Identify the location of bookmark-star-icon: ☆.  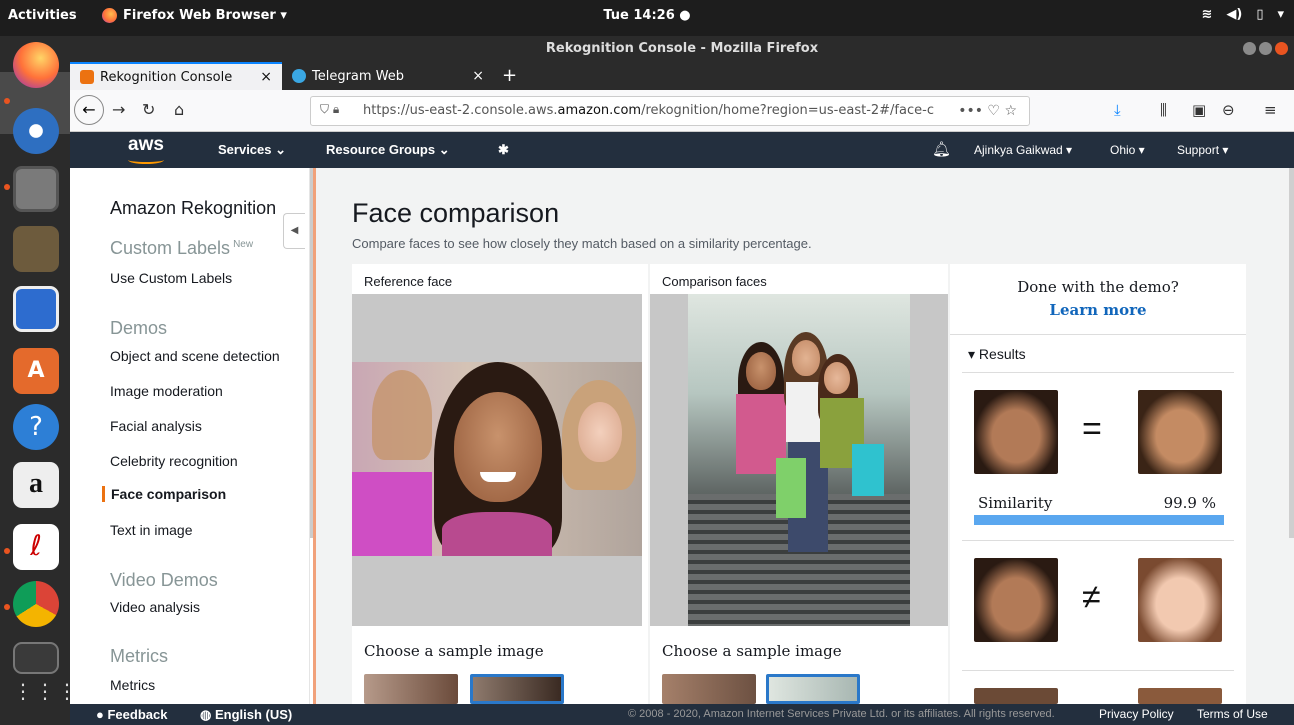
(1010, 111).